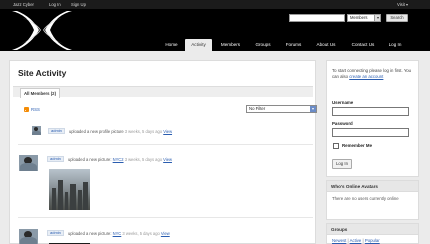  I want to click on activity-action: uploaded a new profile picture, so click(96, 131).